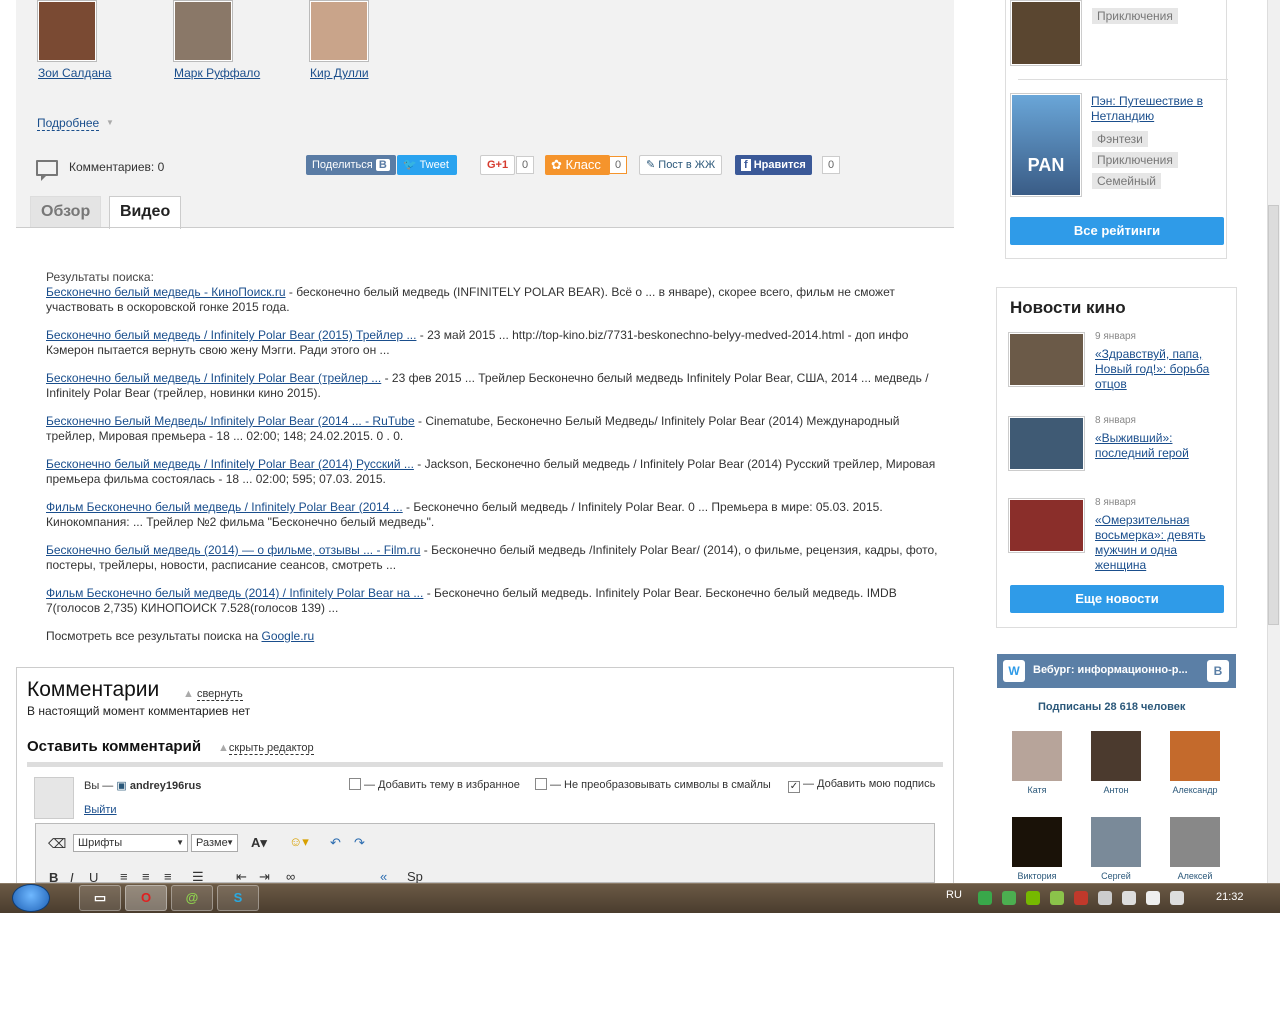  What do you see at coordinates (1116, 756) in the screenshot?
I see `avatar` at bounding box center [1116, 756].